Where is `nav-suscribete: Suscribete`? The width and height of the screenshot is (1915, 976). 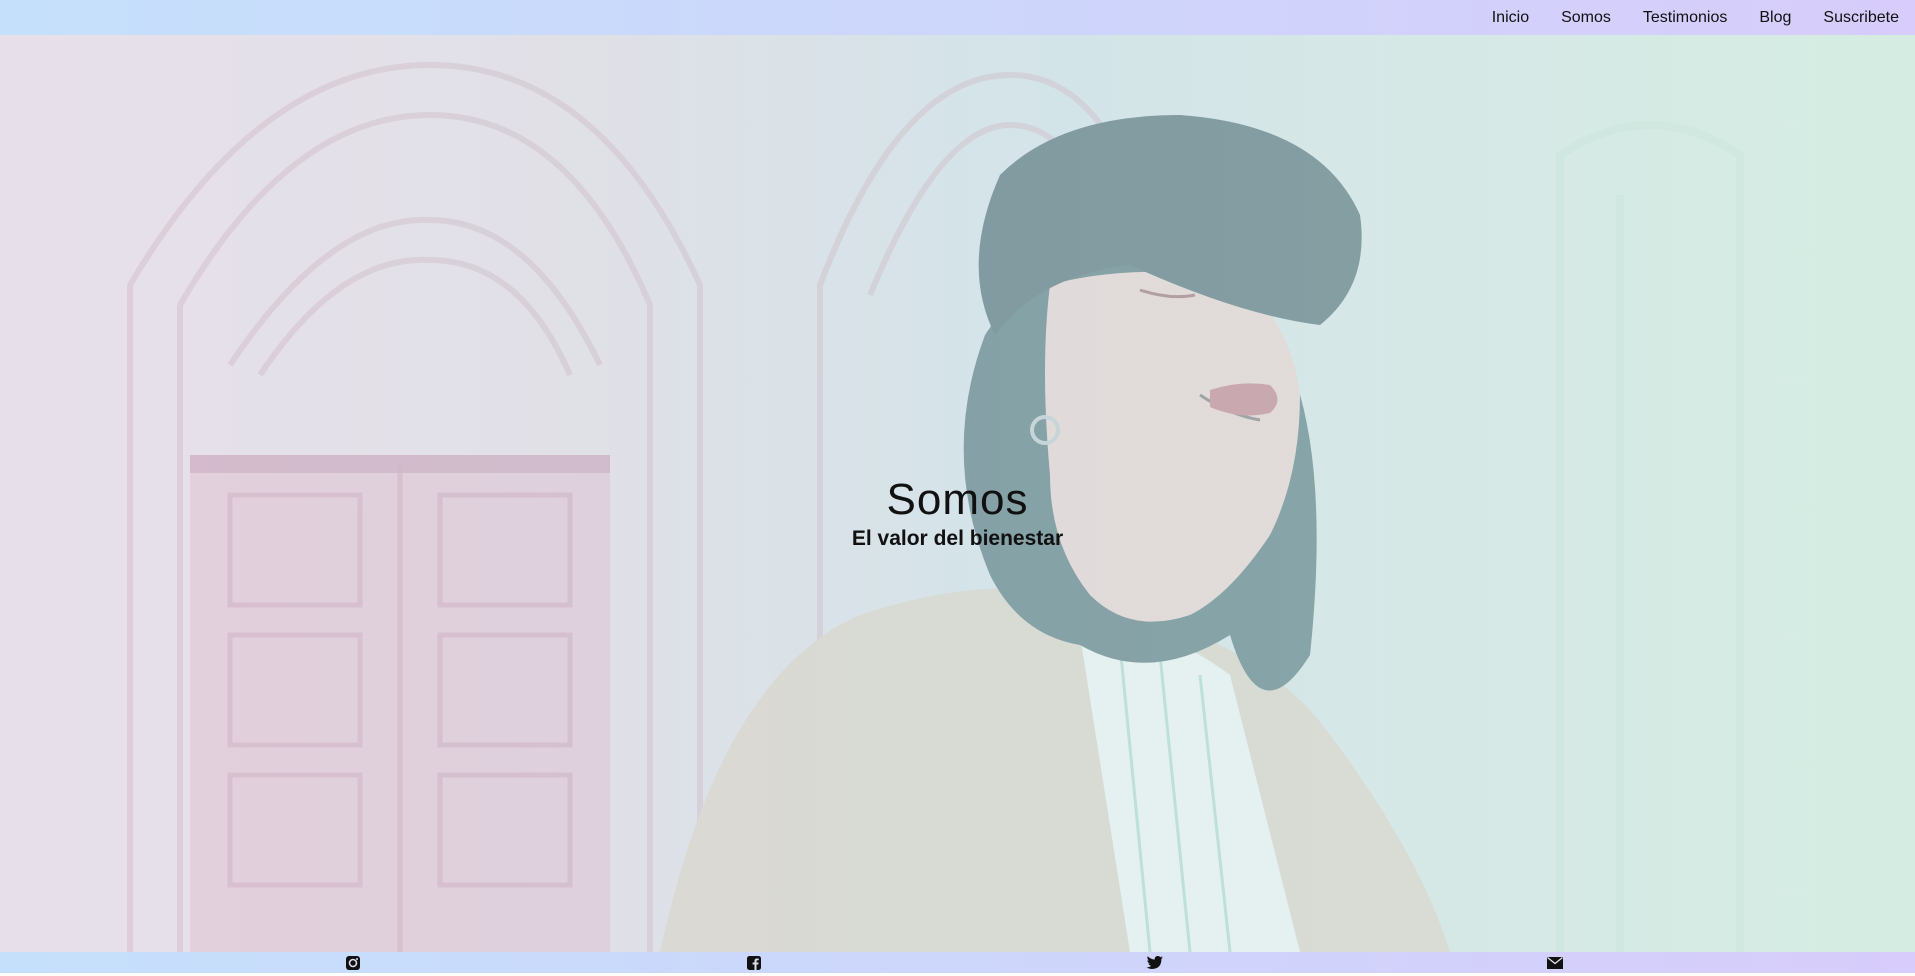 nav-suscribete: Suscribete is located at coordinates (1861, 17).